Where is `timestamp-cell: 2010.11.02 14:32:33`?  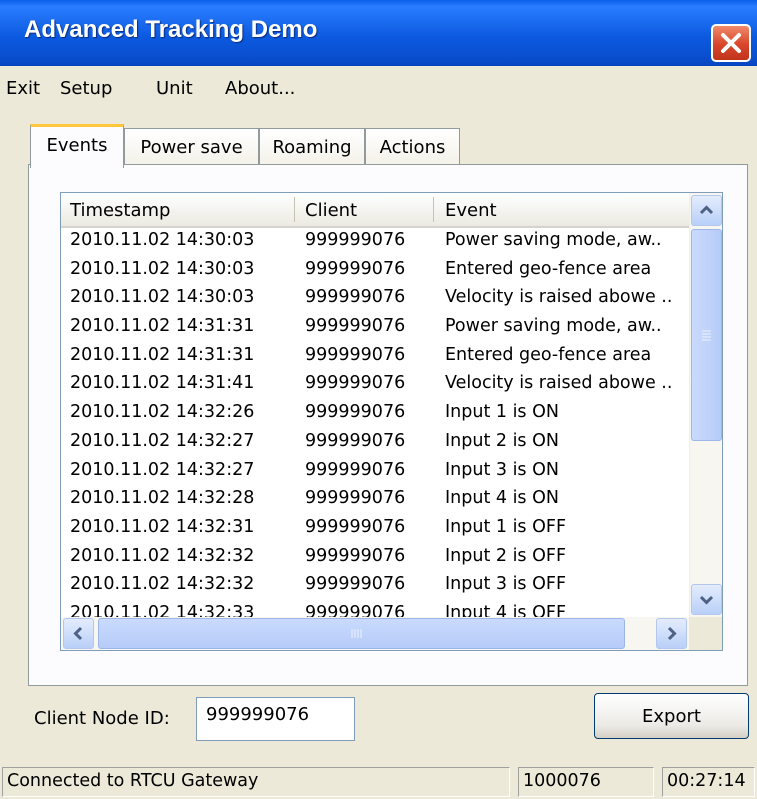
timestamp-cell: 2010.11.02 14:32:33 is located at coordinates (162, 609).